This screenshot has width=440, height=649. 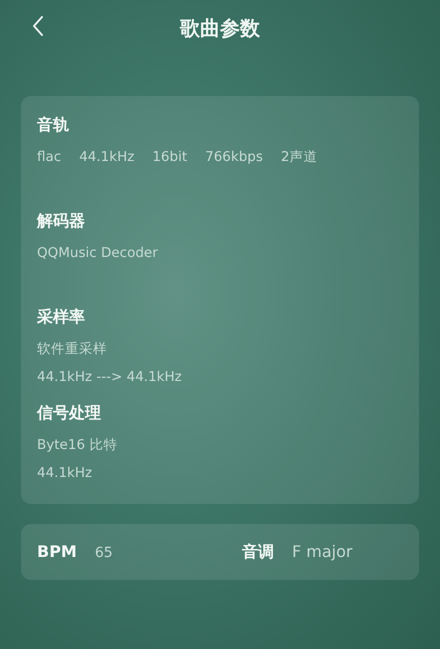 What do you see at coordinates (69, 413) in the screenshot?
I see `section-title: 信号处理` at bounding box center [69, 413].